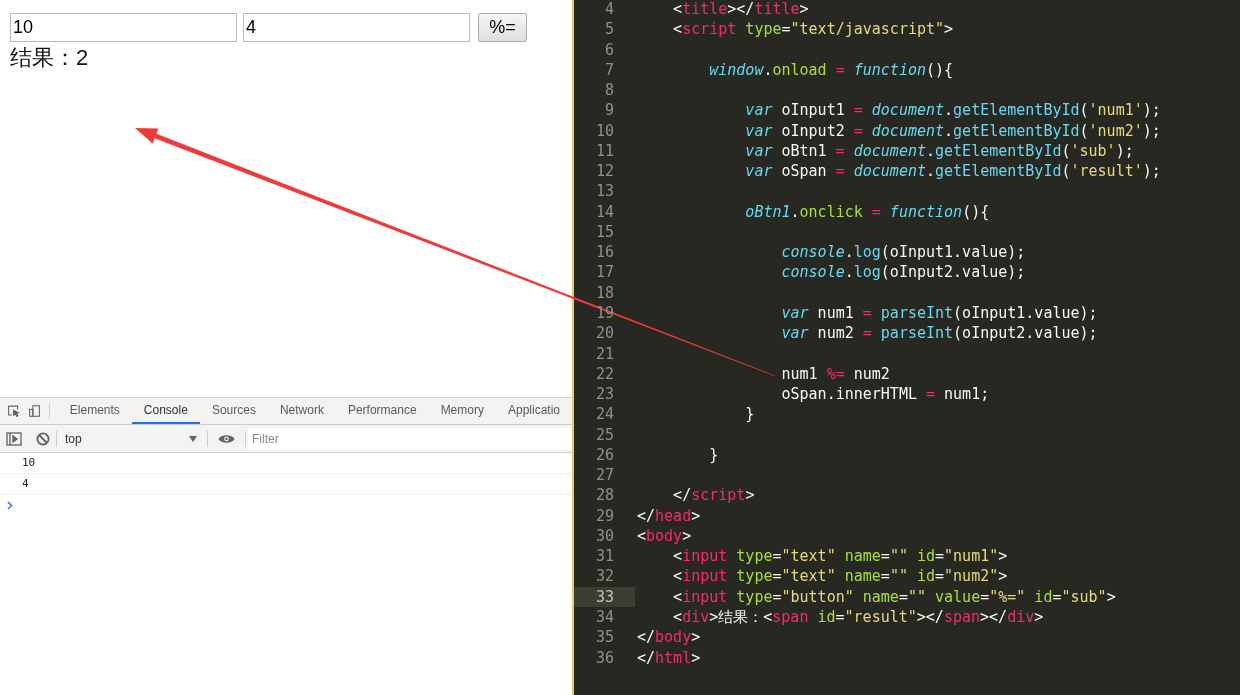 The height and width of the screenshot is (695, 1240). Describe the element at coordinates (740, 10) in the screenshot. I see `code-line: <title></title>` at that location.